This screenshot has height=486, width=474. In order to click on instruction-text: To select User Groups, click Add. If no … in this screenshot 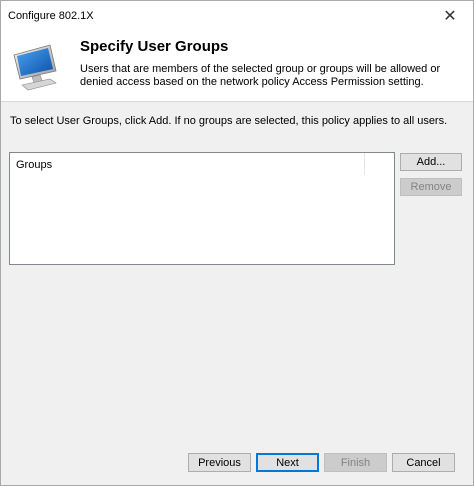, I will do `click(229, 121)`.